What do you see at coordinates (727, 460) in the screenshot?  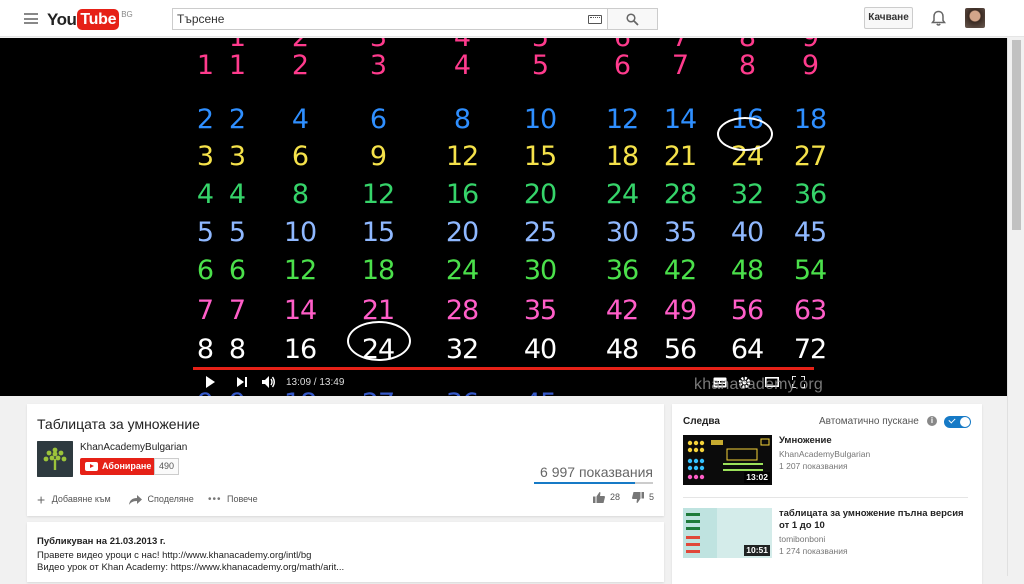 I see `video-thumbnail: 13:02` at bounding box center [727, 460].